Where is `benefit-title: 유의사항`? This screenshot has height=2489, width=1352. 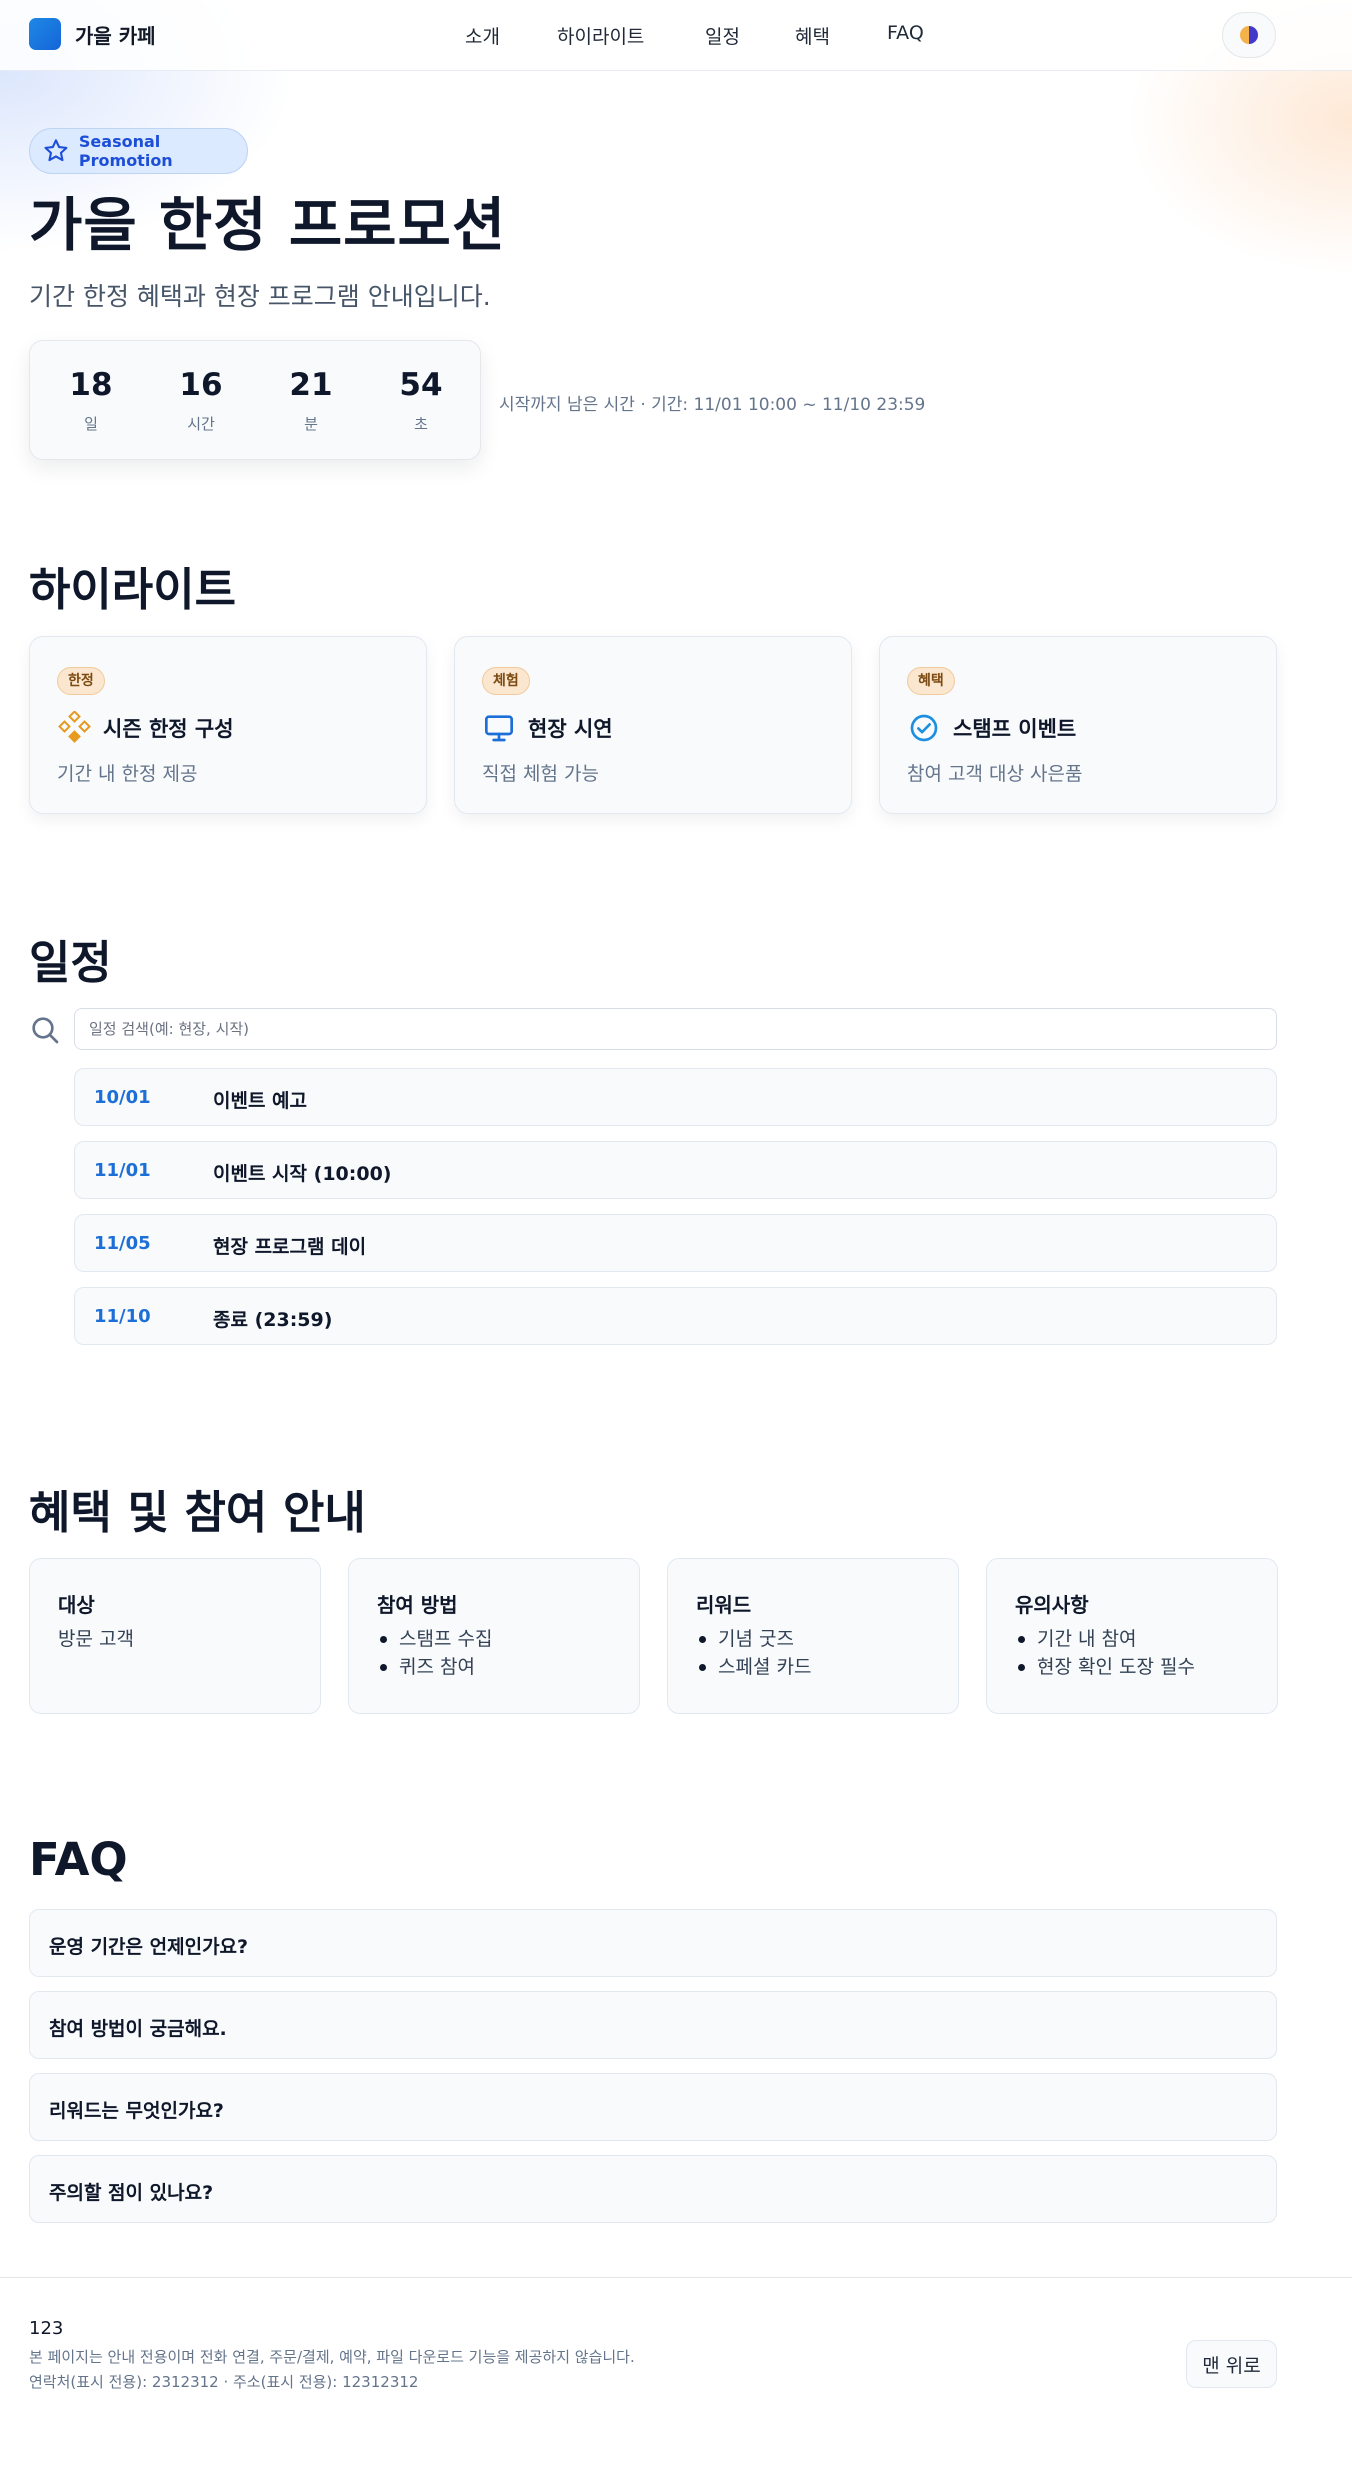 benefit-title: 유의사항 is located at coordinates (1052, 1605).